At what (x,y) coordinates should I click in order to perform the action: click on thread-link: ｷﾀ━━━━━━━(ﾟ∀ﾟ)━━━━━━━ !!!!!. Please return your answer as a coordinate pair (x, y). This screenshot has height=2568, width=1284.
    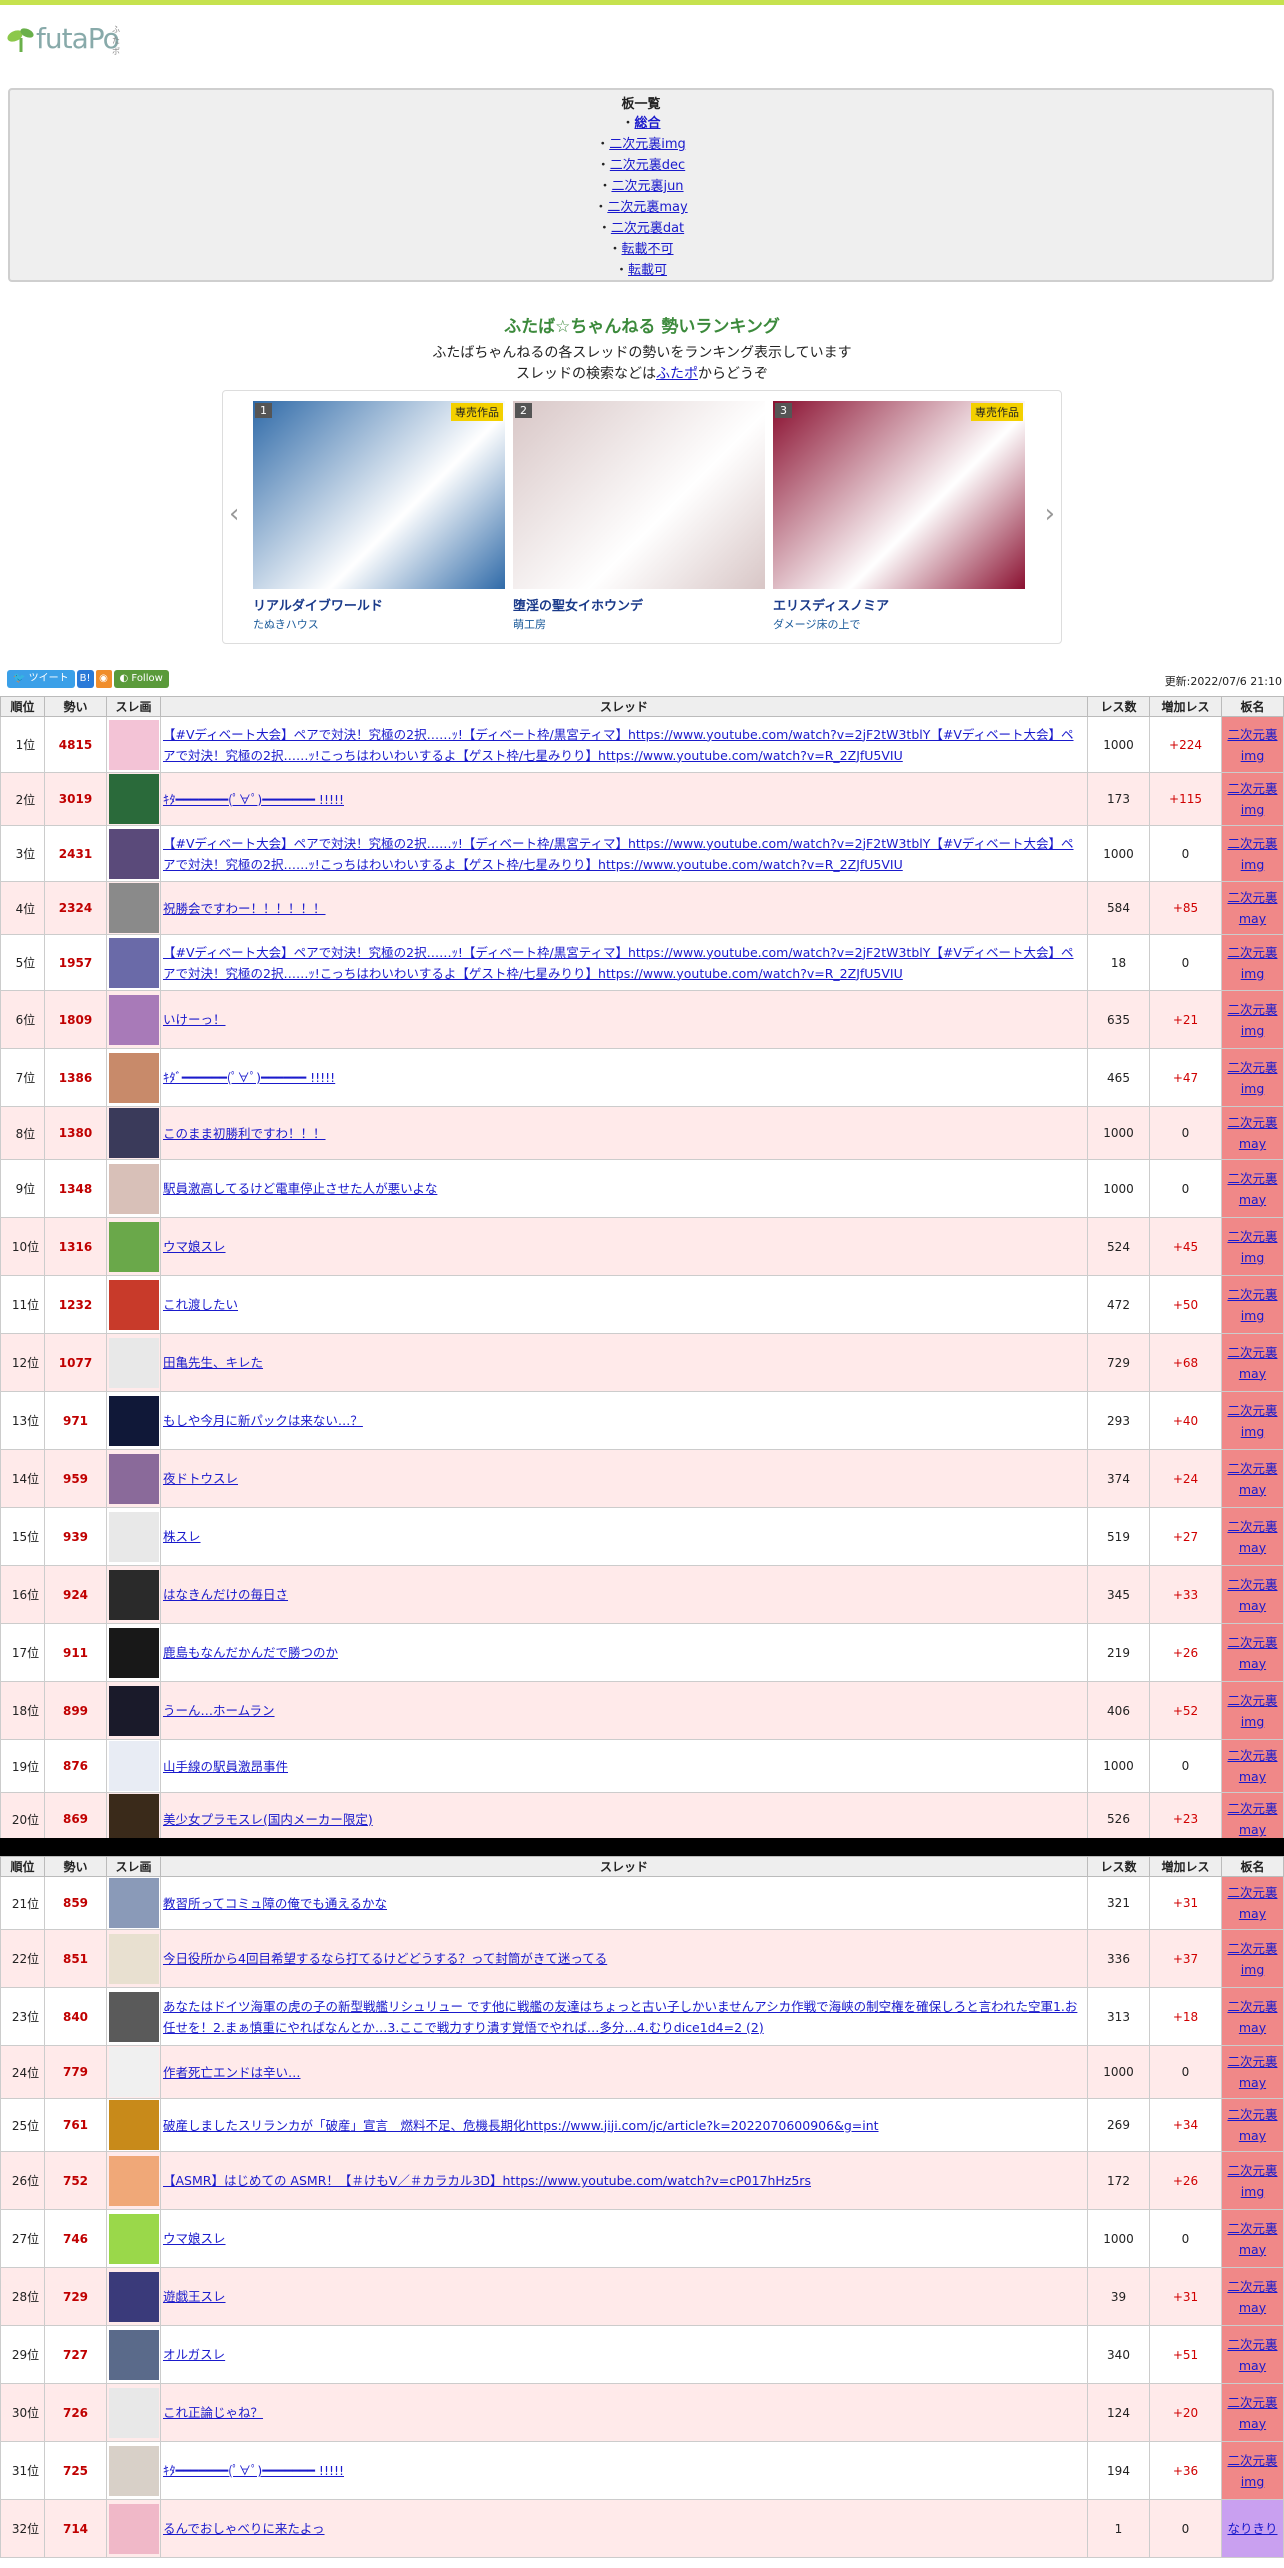
    Looking at the image, I should click on (253, 799).